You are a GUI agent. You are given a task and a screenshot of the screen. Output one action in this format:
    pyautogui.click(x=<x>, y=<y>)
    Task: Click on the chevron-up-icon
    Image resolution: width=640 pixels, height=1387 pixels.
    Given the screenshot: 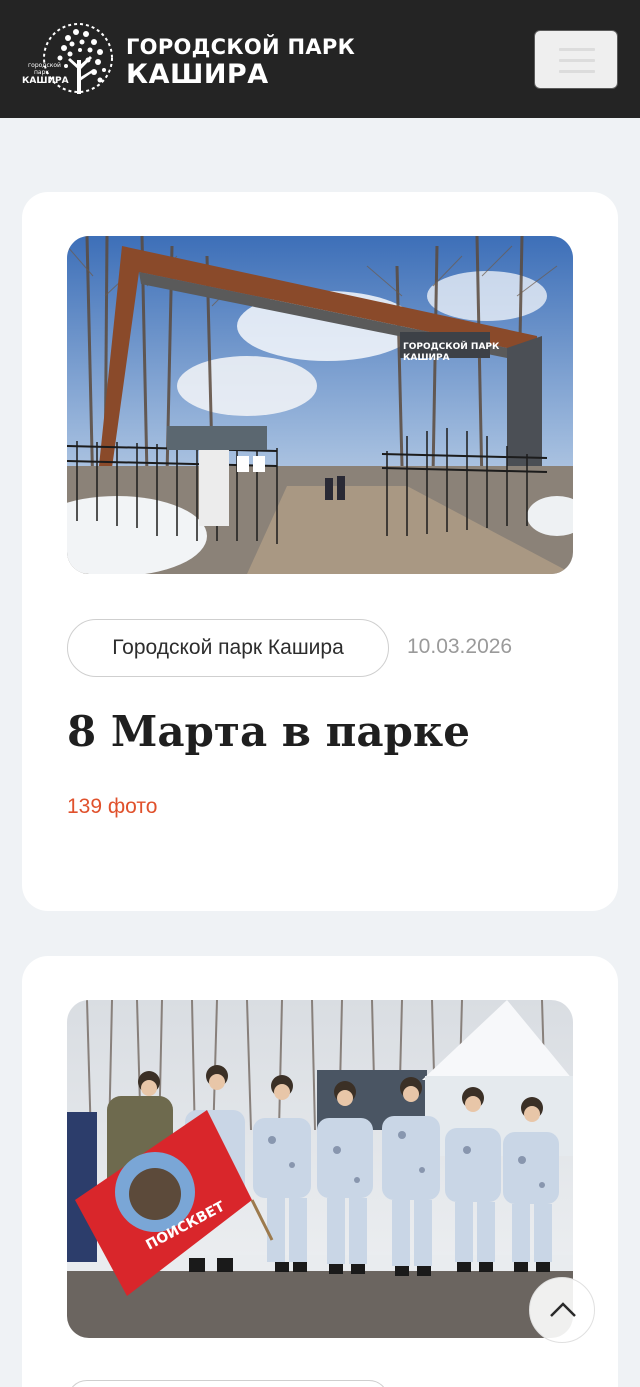 What is the action you would take?
    pyautogui.click(x=563, y=1309)
    